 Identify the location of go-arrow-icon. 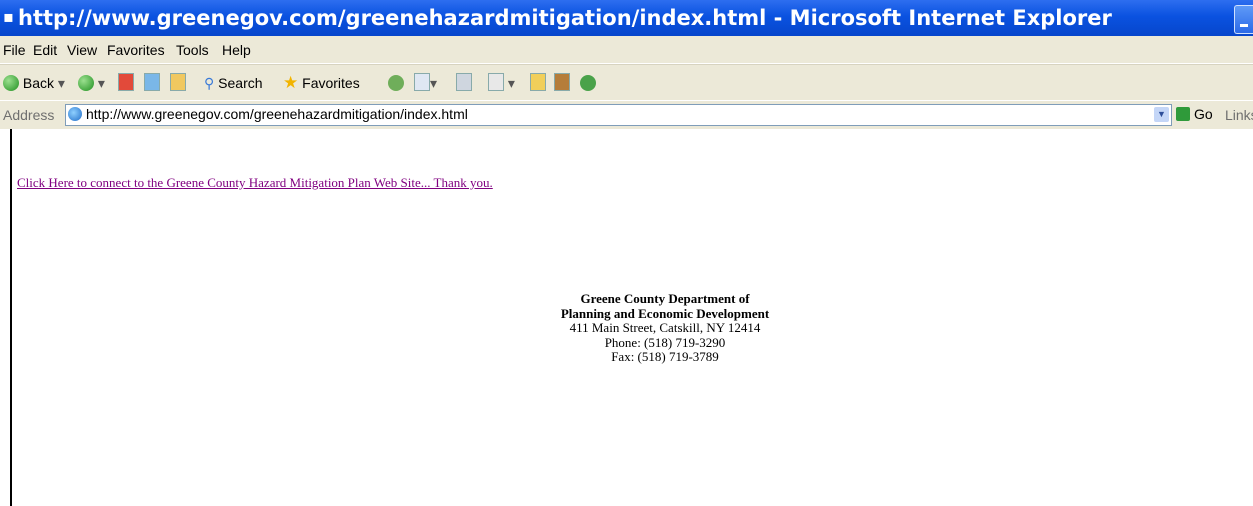
(1183, 114).